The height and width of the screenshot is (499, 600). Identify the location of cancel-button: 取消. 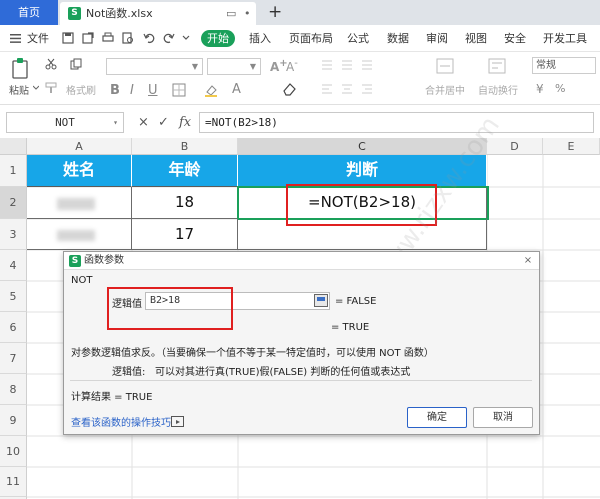
(503, 417).